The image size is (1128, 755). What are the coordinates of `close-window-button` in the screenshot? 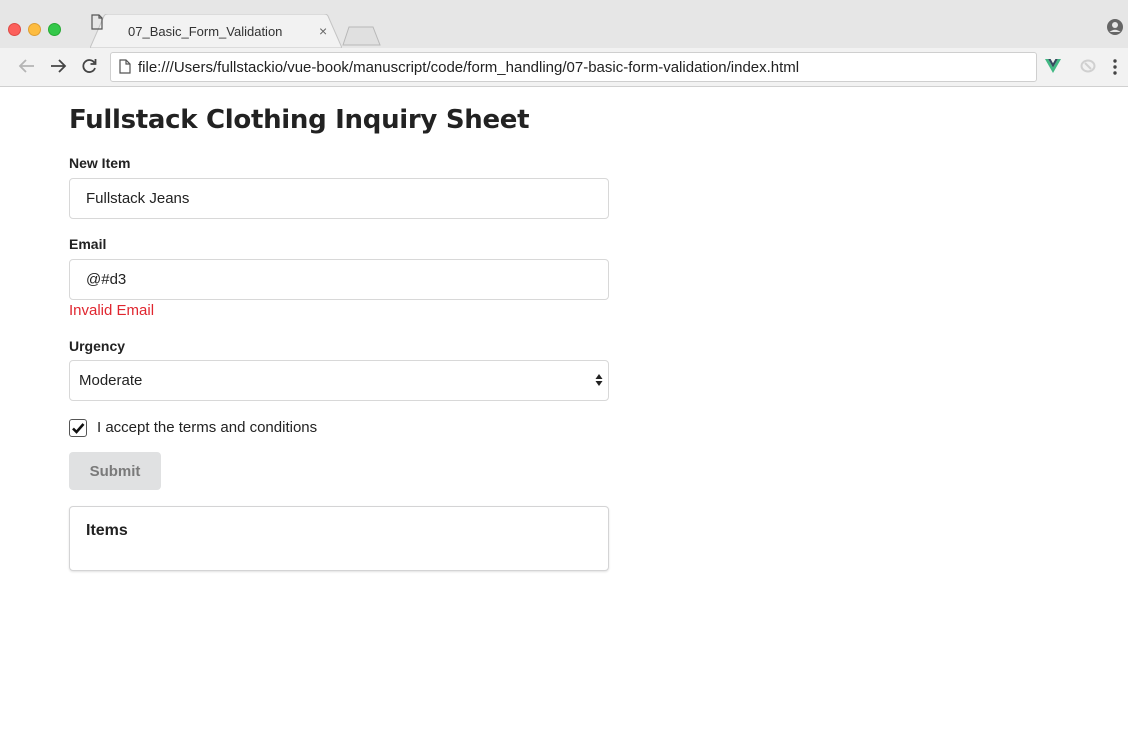 It's located at (14, 29).